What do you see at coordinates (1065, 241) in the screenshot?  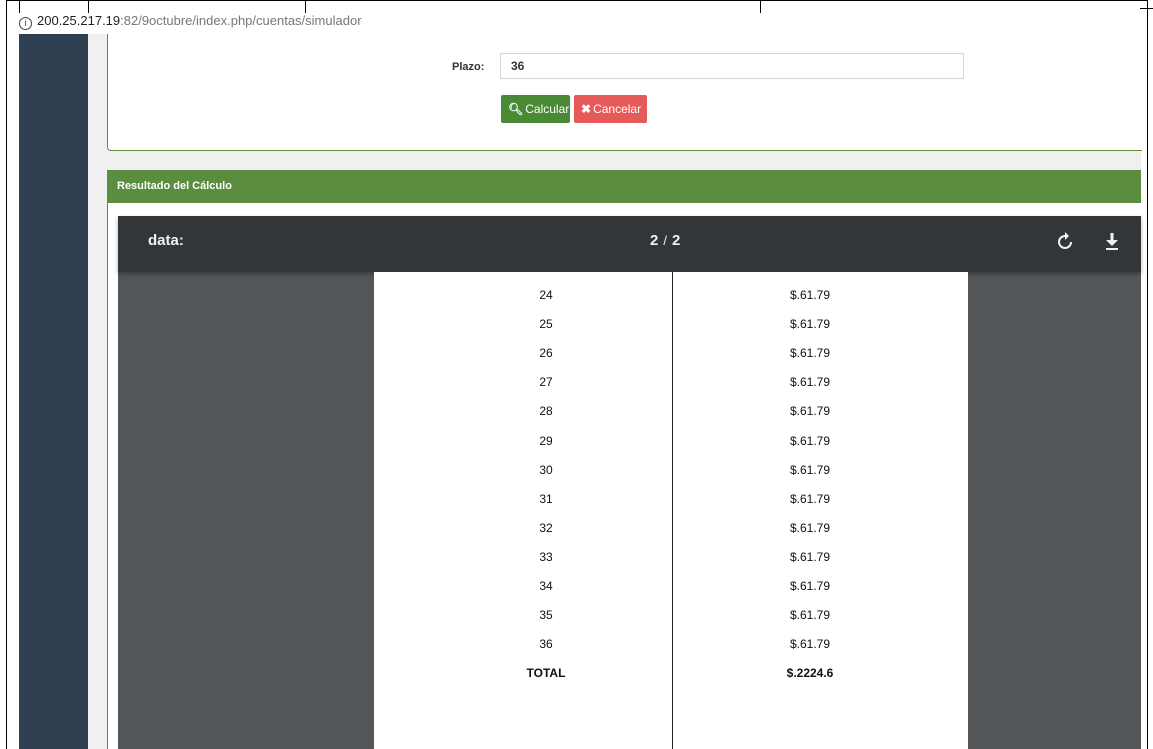 I see `rotate-icon` at bounding box center [1065, 241].